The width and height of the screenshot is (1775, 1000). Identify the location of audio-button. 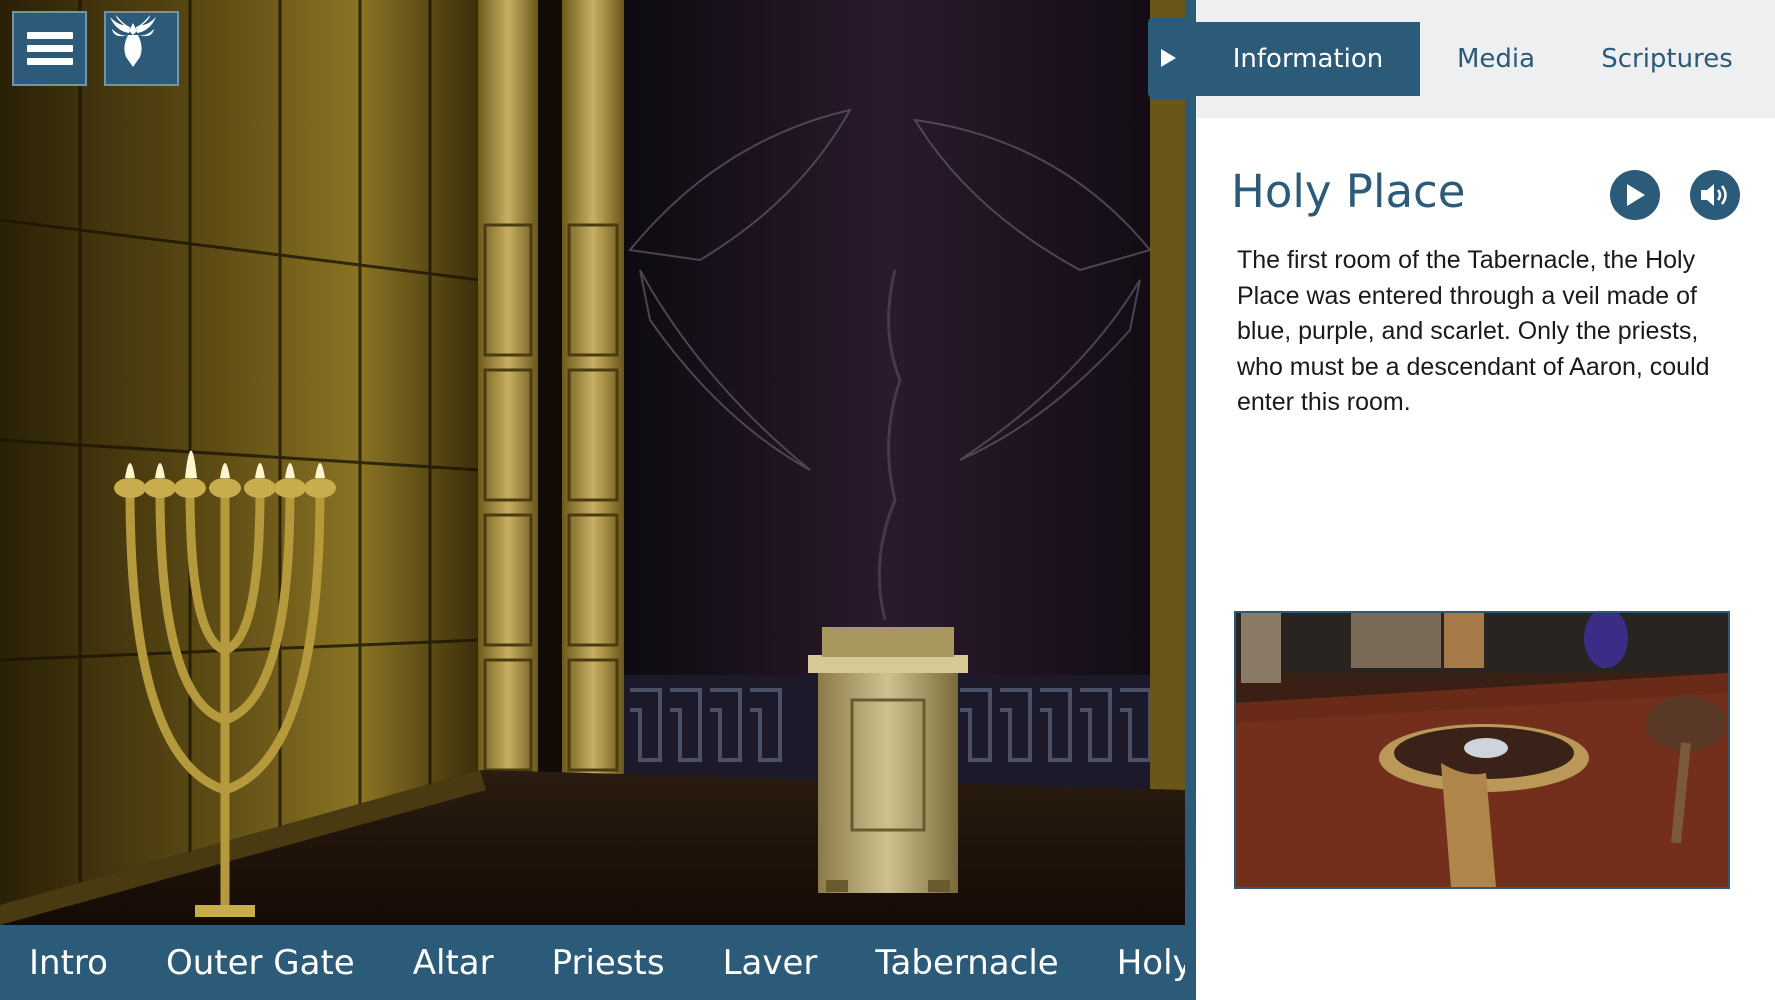
(1715, 195).